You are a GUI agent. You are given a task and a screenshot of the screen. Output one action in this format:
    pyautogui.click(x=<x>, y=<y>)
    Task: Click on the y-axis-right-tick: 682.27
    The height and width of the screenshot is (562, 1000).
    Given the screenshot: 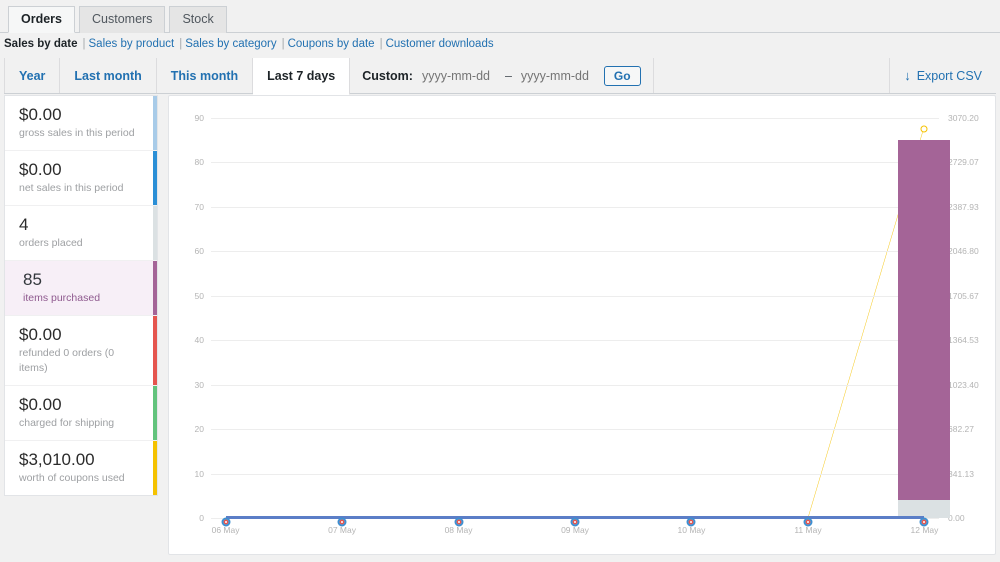 What is the action you would take?
    pyautogui.click(x=961, y=429)
    